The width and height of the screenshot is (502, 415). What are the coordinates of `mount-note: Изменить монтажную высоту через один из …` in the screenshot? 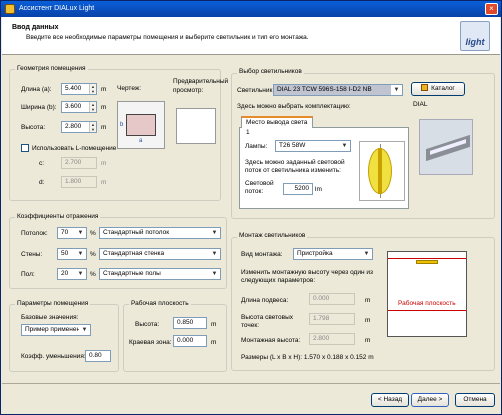 It's located at (307, 276).